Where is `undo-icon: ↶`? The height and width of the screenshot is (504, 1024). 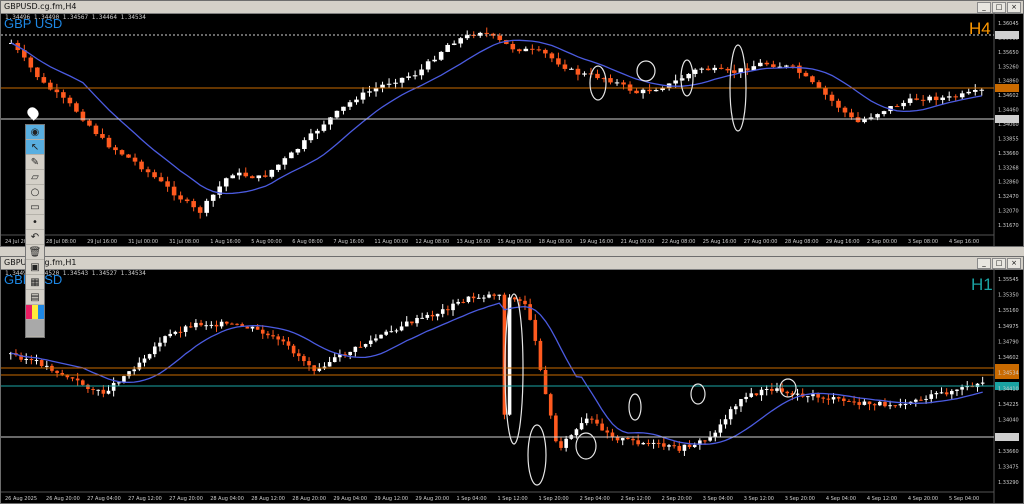 undo-icon: ↶ is located at coordinates (35, 237).